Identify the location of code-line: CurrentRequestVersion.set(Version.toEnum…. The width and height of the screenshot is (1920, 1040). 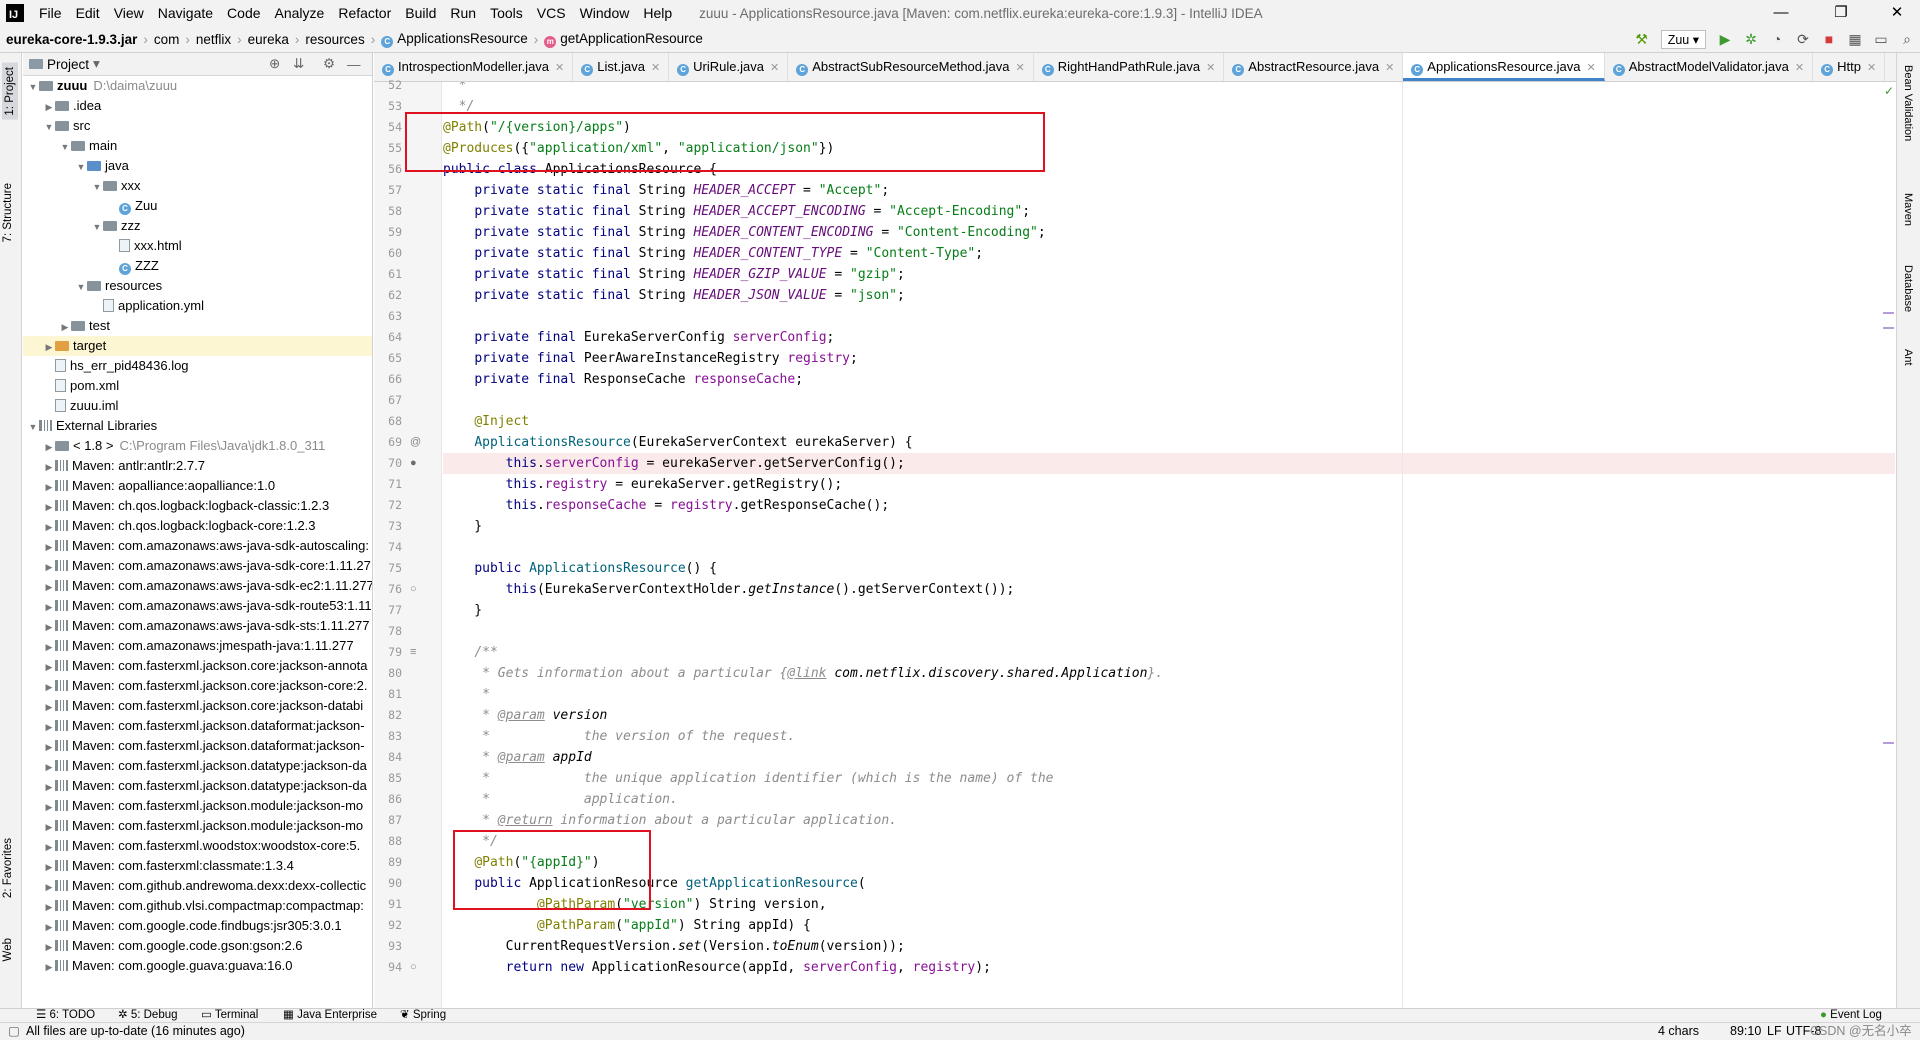
(1169, 946).